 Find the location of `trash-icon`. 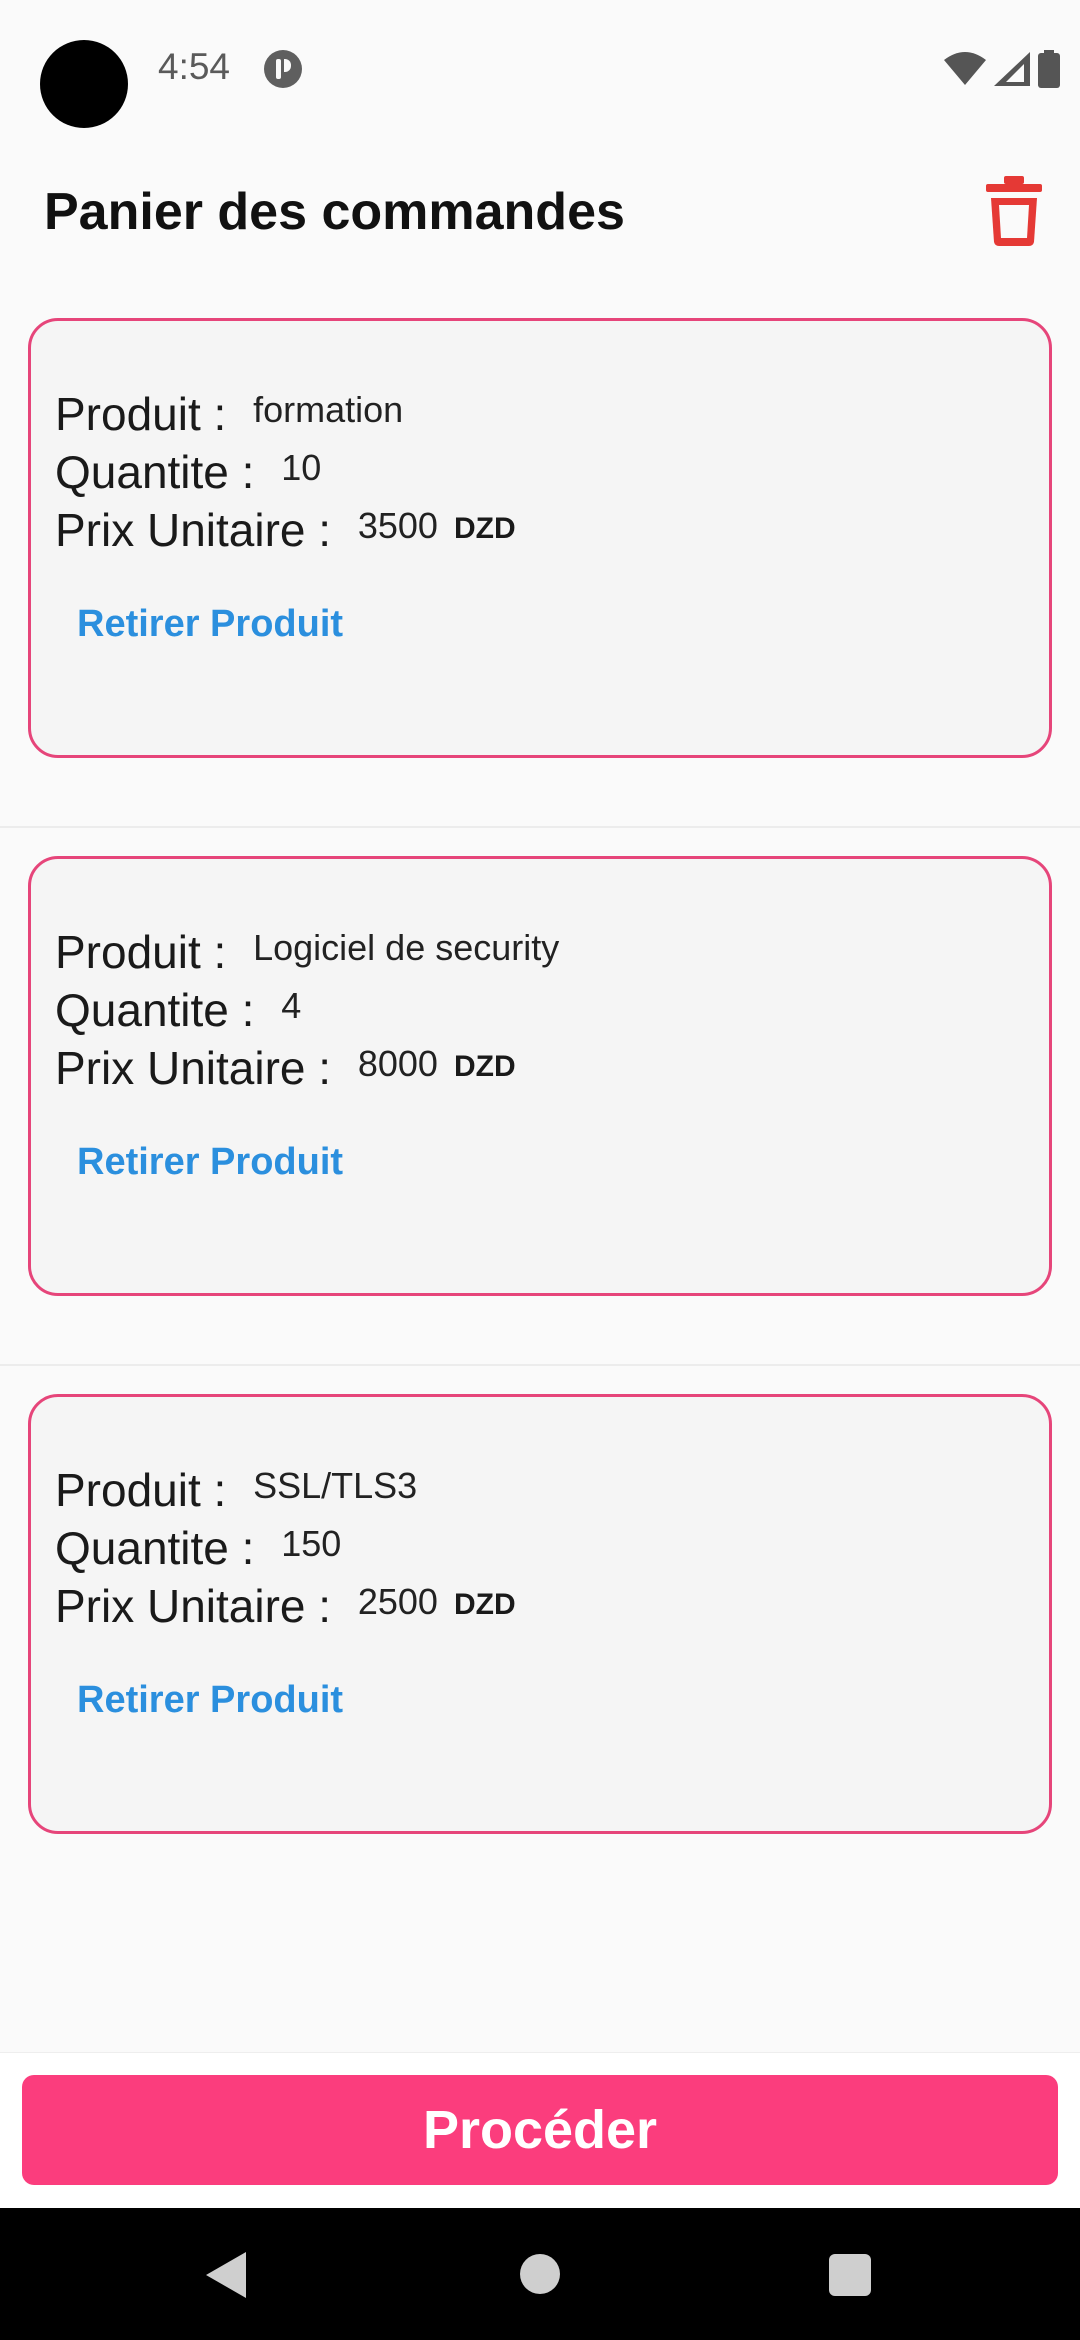

trash-icon is located at coordinates (1014, 211).